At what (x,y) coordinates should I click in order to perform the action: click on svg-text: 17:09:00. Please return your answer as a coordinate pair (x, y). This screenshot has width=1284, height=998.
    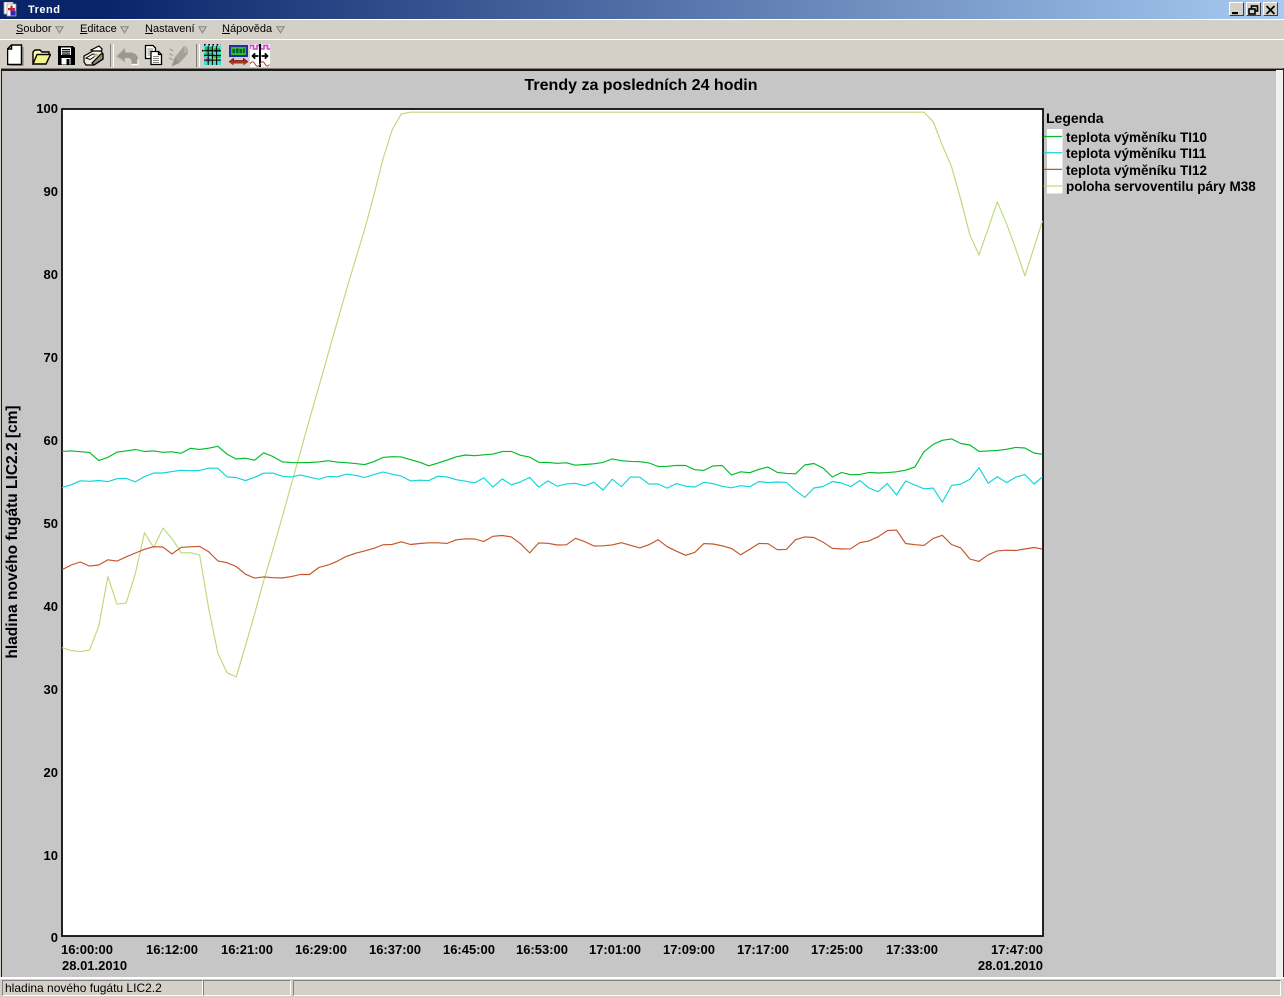
    Looking at the image, I should click on (689, 949).